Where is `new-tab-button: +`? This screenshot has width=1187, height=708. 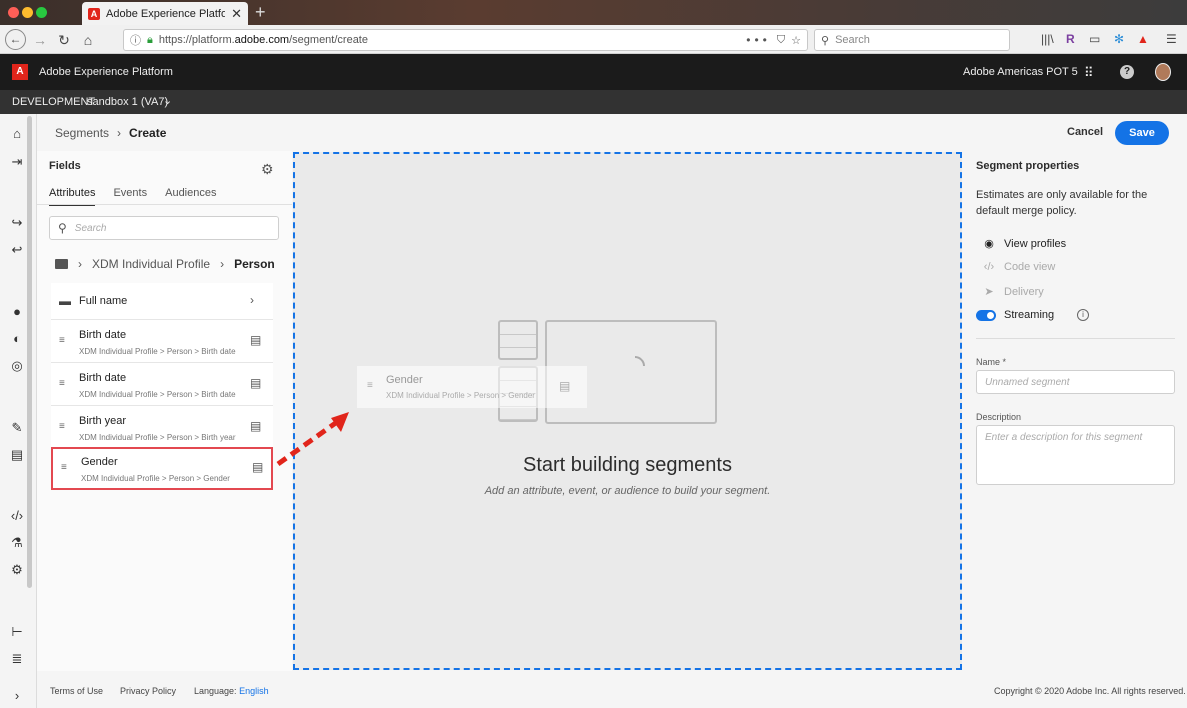
new-tab-button: + is located at coordinates (260, 12).